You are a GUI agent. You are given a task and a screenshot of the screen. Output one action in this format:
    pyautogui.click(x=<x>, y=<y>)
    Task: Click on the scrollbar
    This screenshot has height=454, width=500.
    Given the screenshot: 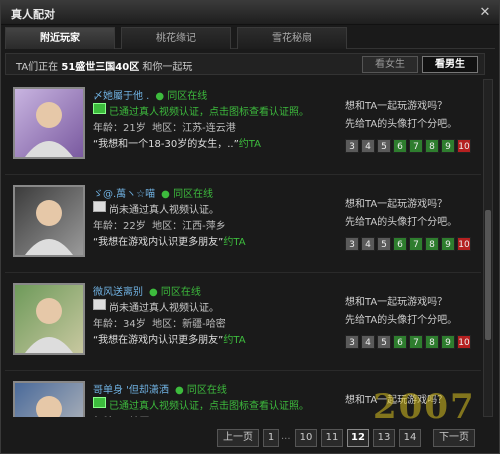 What is the action you would take?
    pyautogui.click(x=488, y=248)
    